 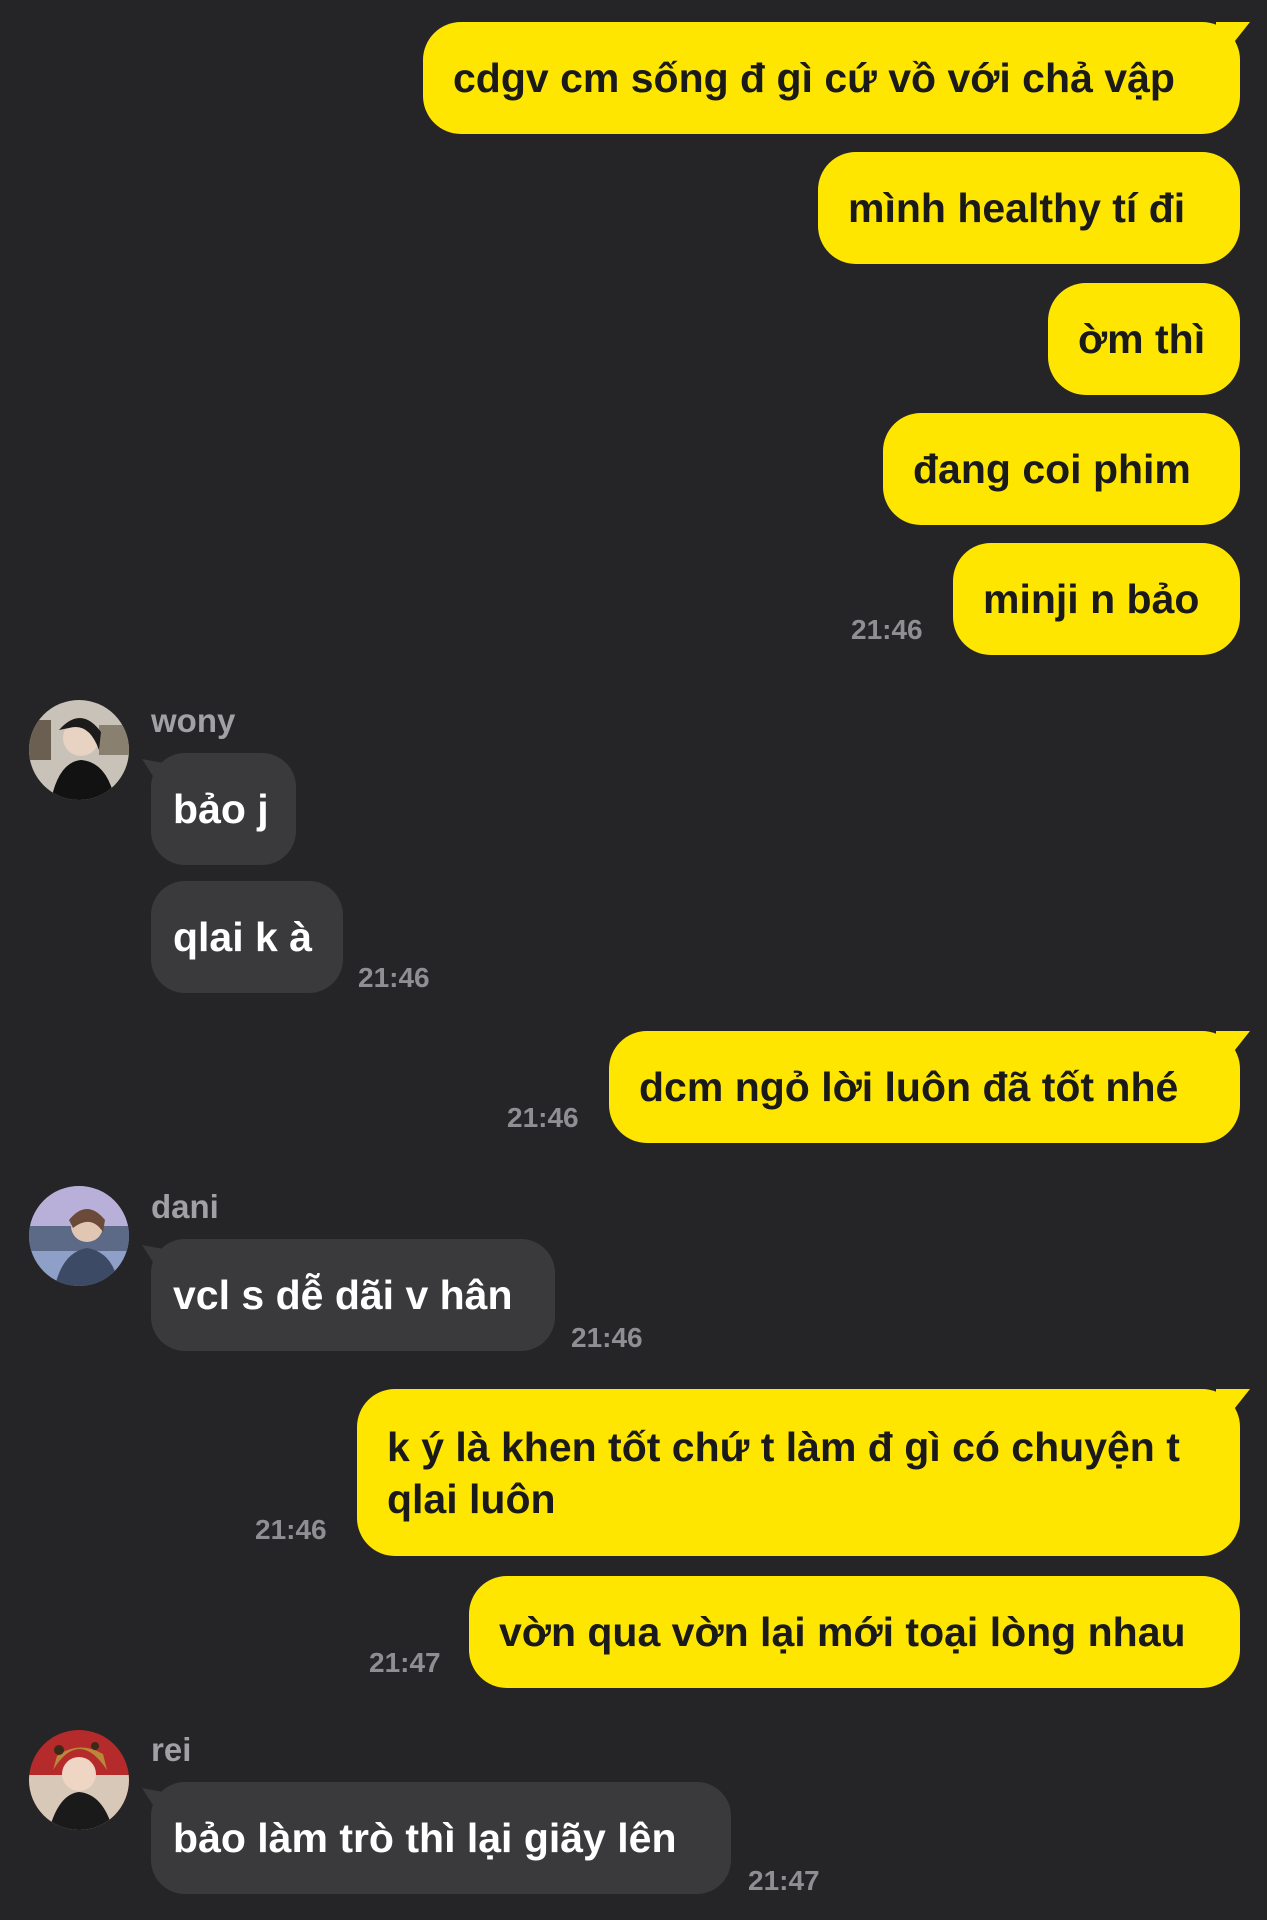 I want to click on message-text: vcl s dễ dãi v hân, so click(x=343, y=1295).